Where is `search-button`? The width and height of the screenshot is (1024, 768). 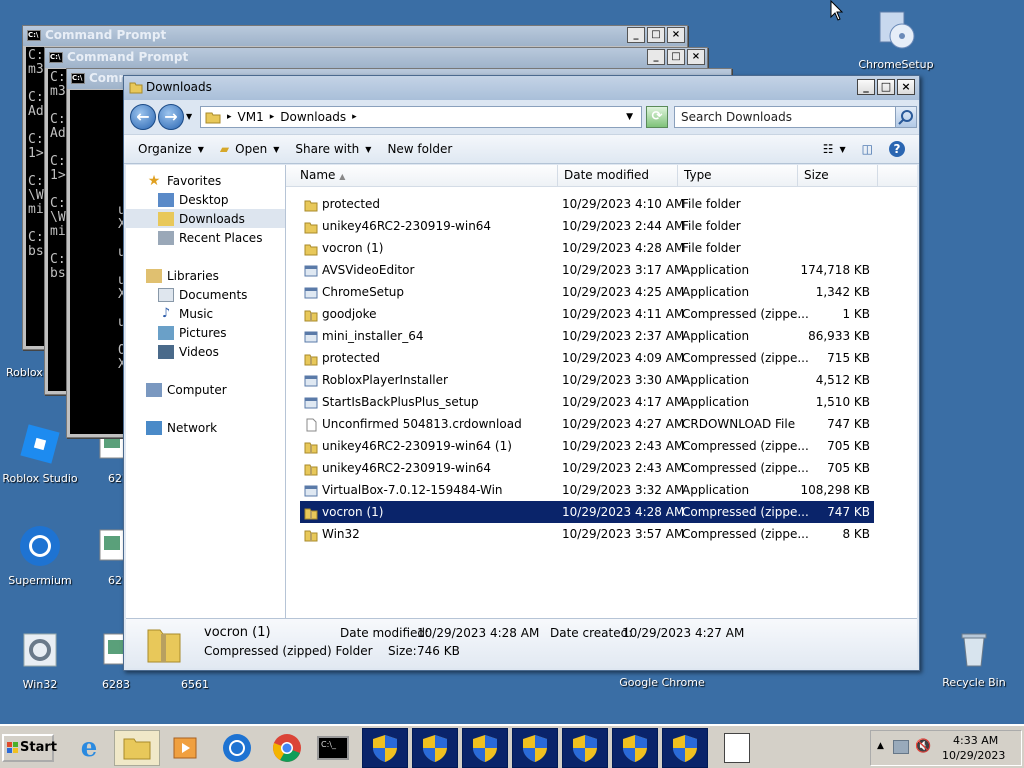 search-button is located at coordinates (906, 117).